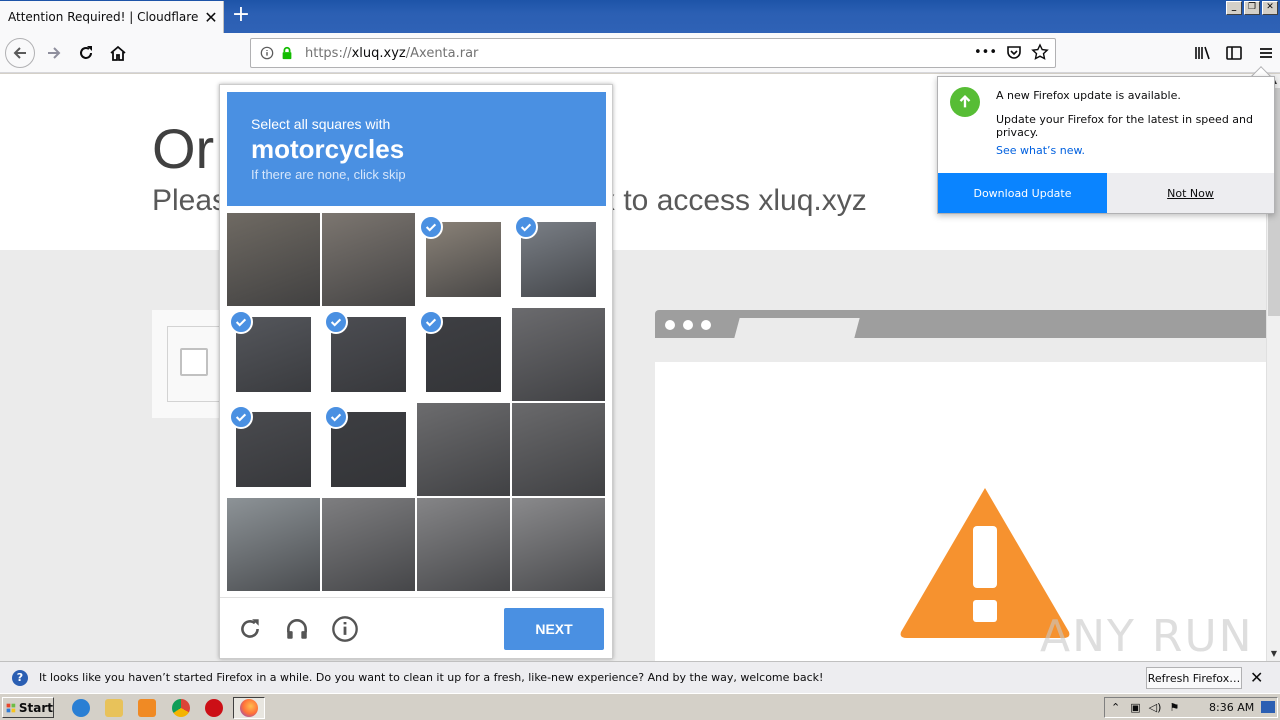 The height and width of the screenshot is (720, 1280). Describe the element at coordinates (241, 16) in the screenshot. I see `new-tab-button: +` at that location.